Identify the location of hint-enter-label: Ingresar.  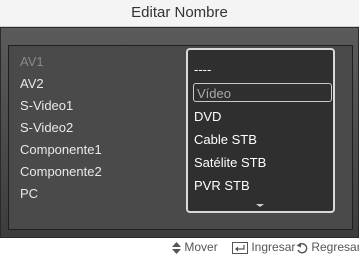
(273, 247).